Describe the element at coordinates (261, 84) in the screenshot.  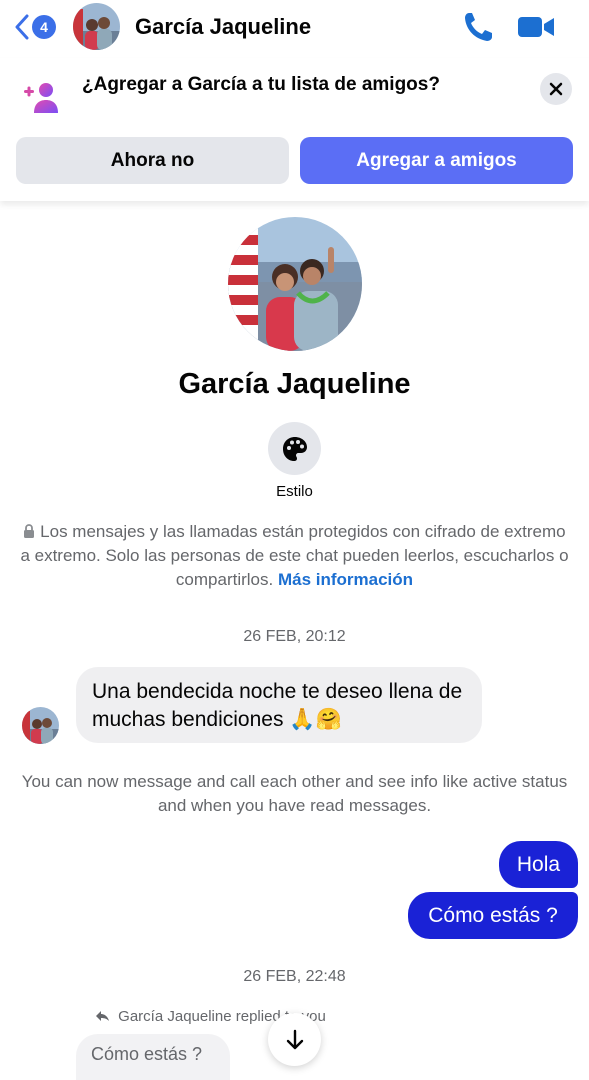
I see `add-friend-prompt: ¿Agregar a García a tu lista de amigos?` at that location.